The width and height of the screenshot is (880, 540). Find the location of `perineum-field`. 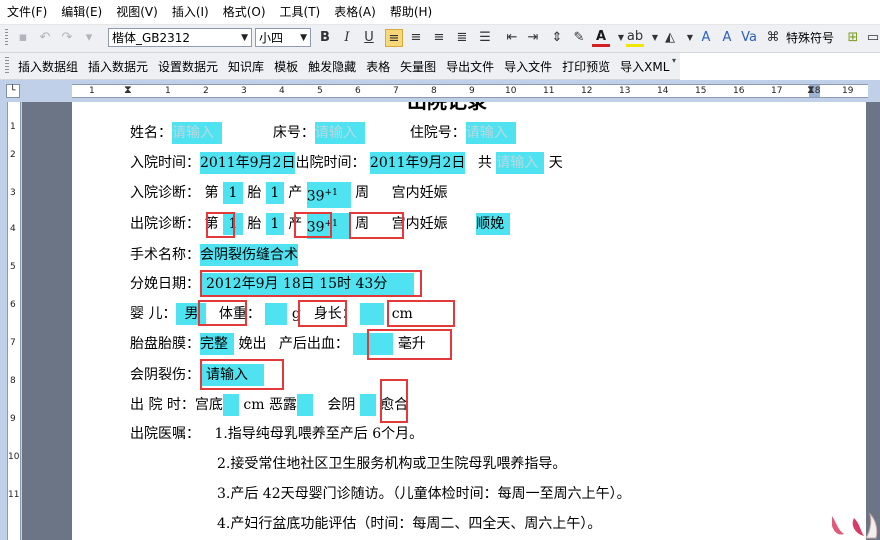

perineum-field is located at coordinates (367, 405).